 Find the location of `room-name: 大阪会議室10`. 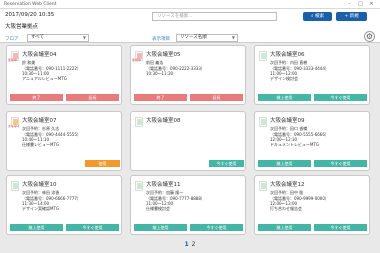

room-name: 大阪会議室10 is located at coordinates (39, 185).